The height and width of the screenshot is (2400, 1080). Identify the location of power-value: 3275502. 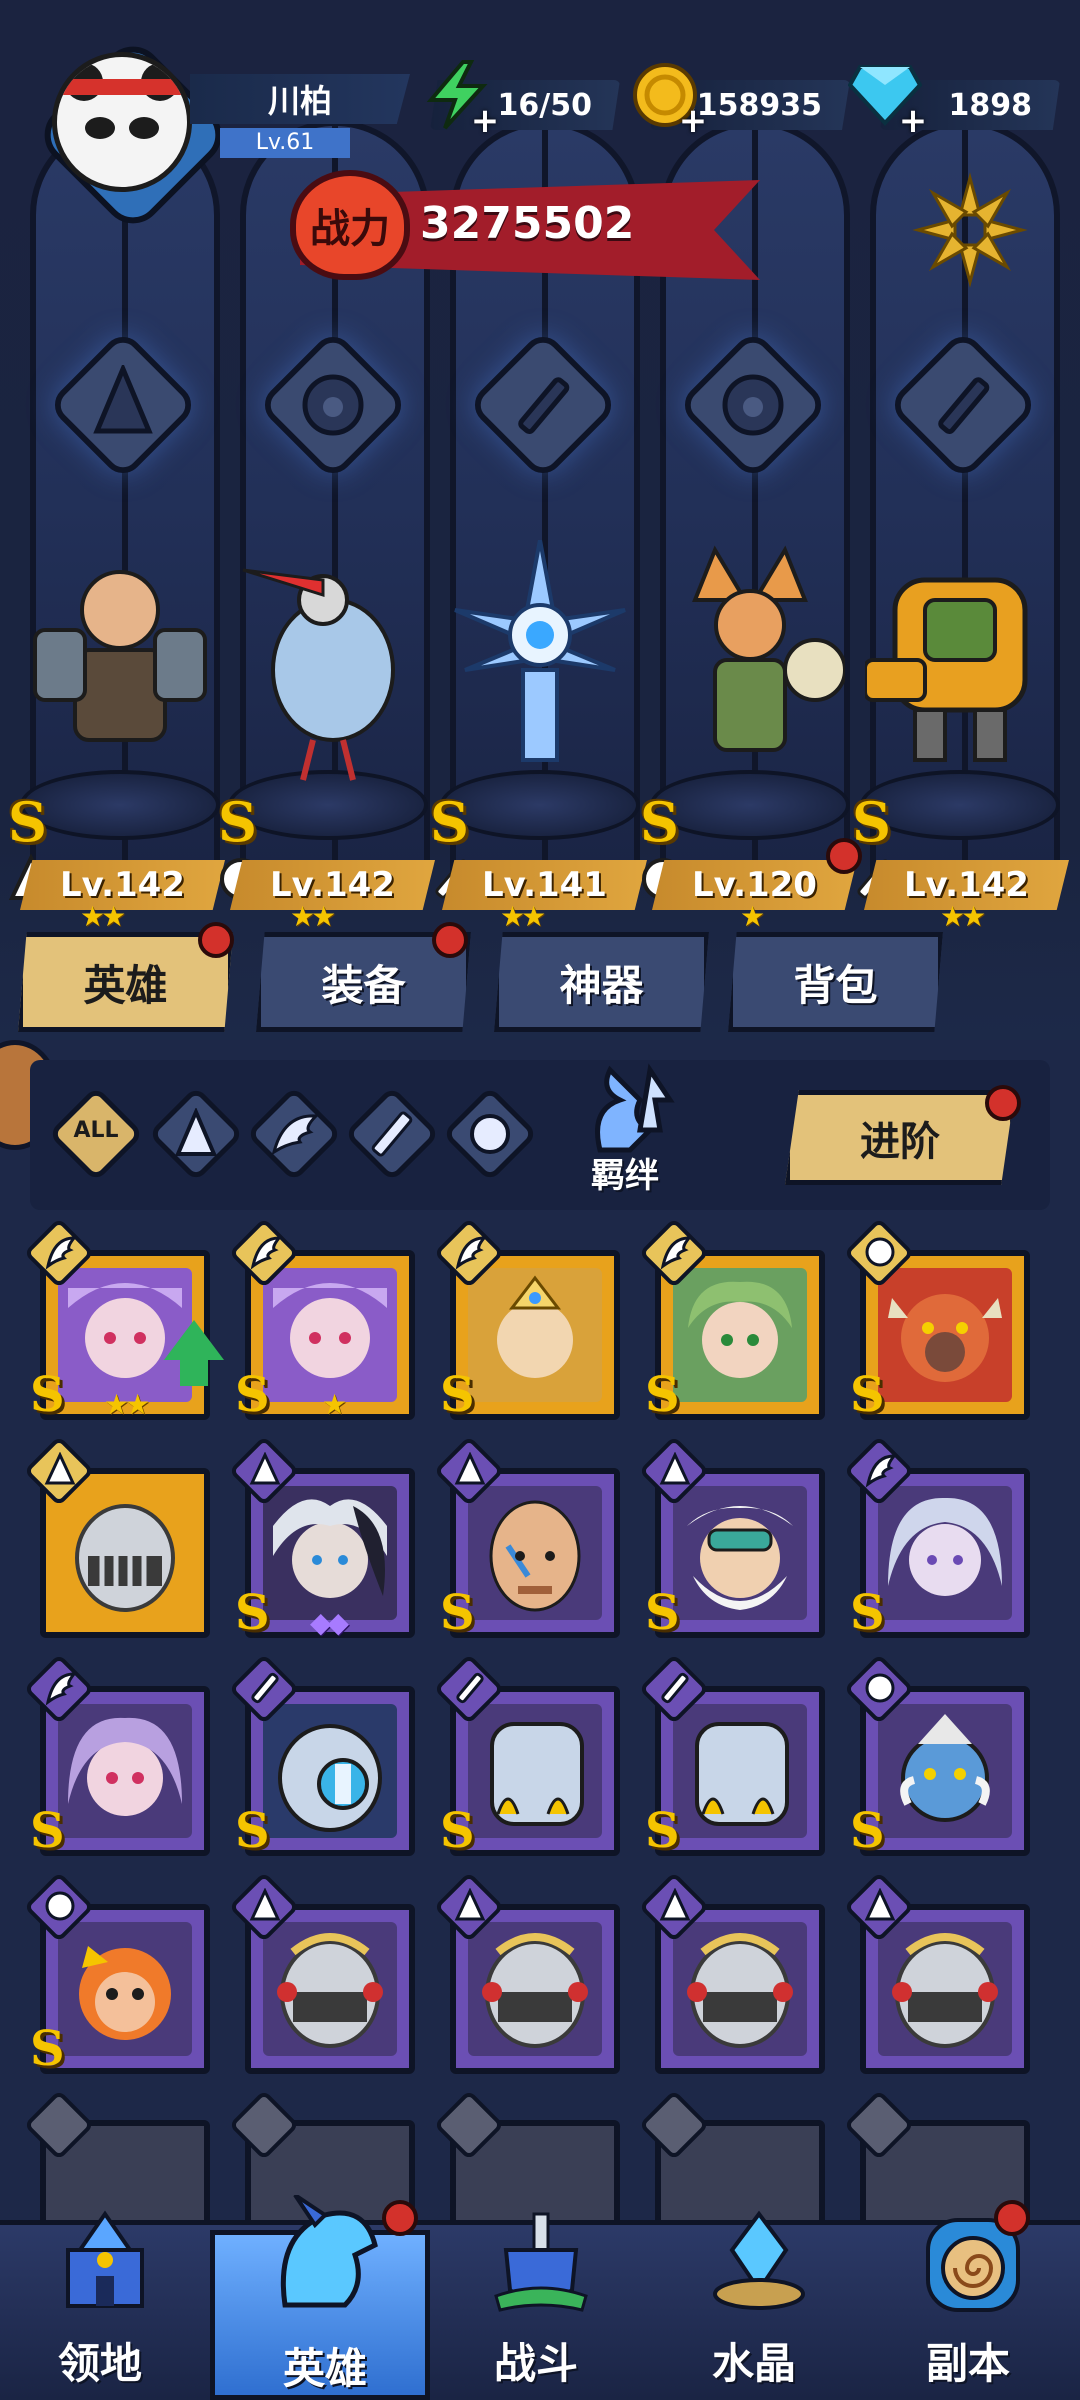
(527, 223).